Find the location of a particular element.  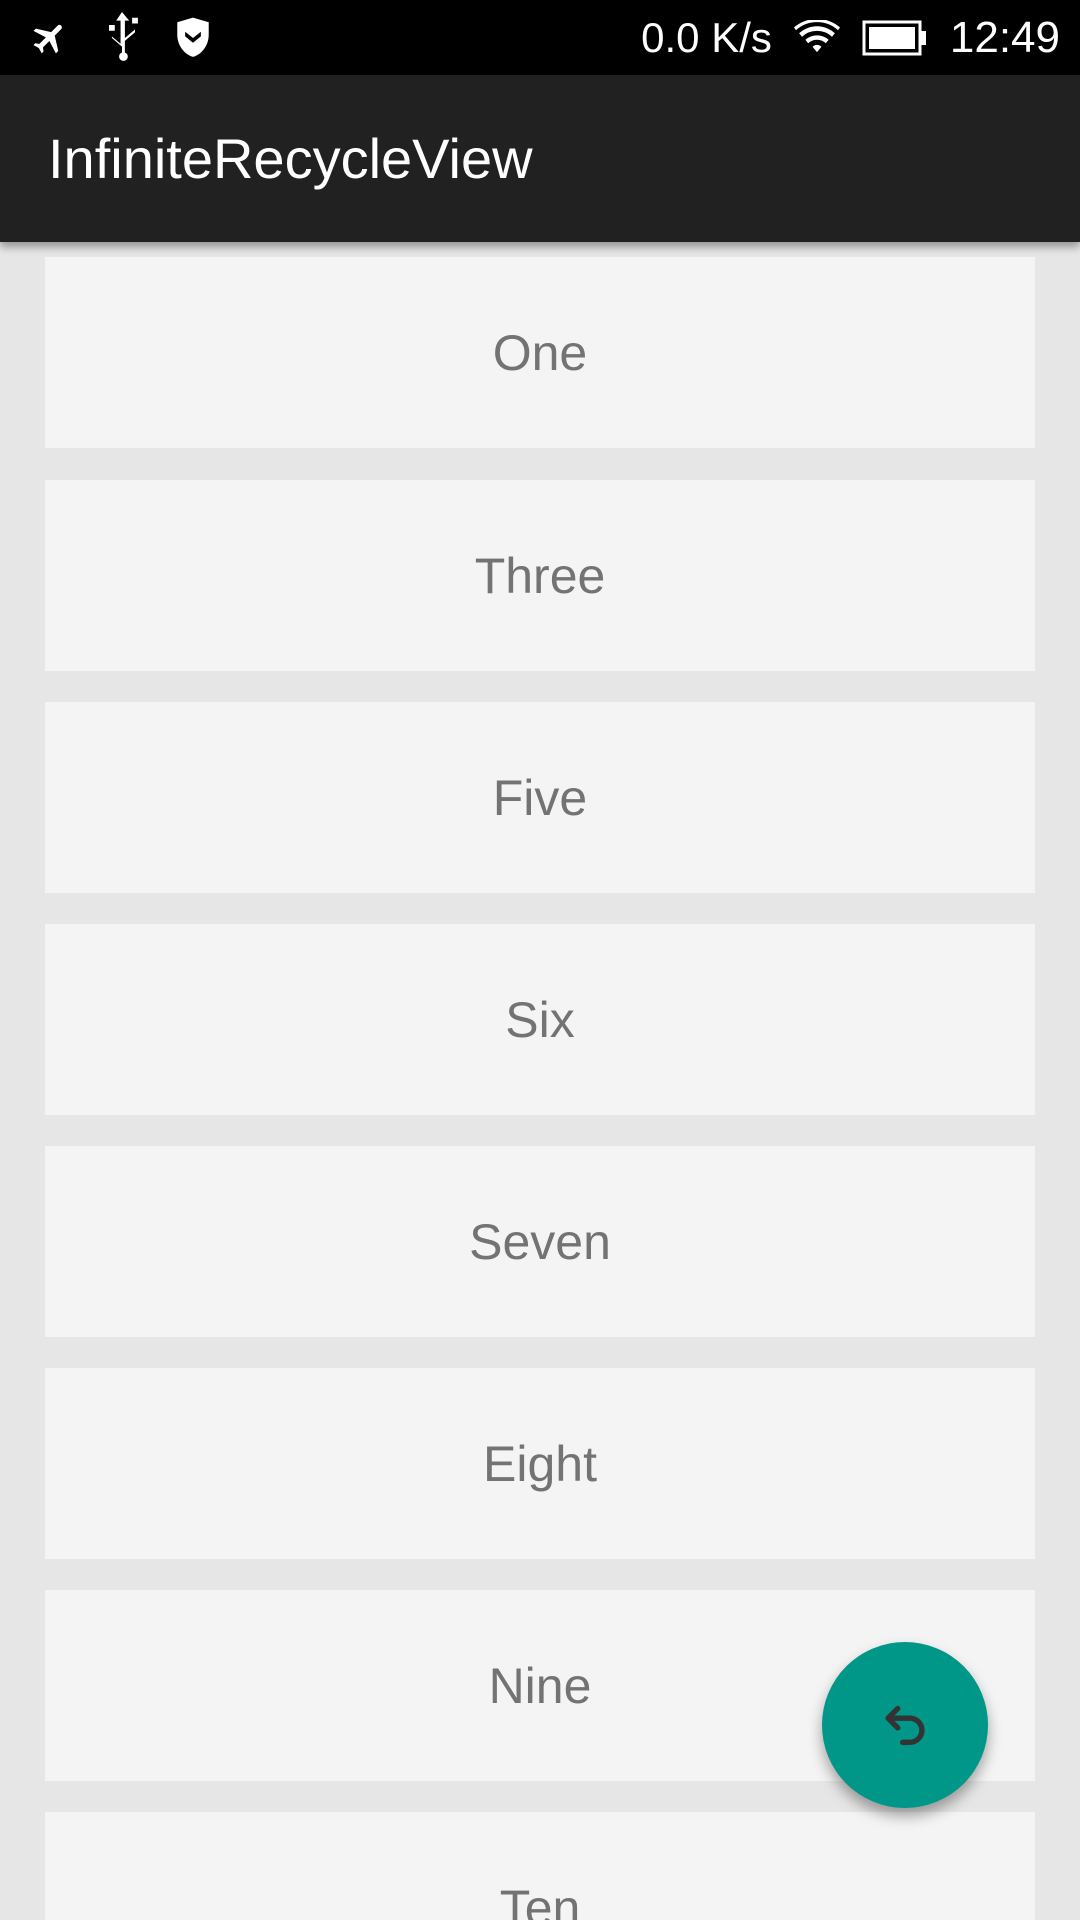

list-item: One is located at coordinates (540, 352).